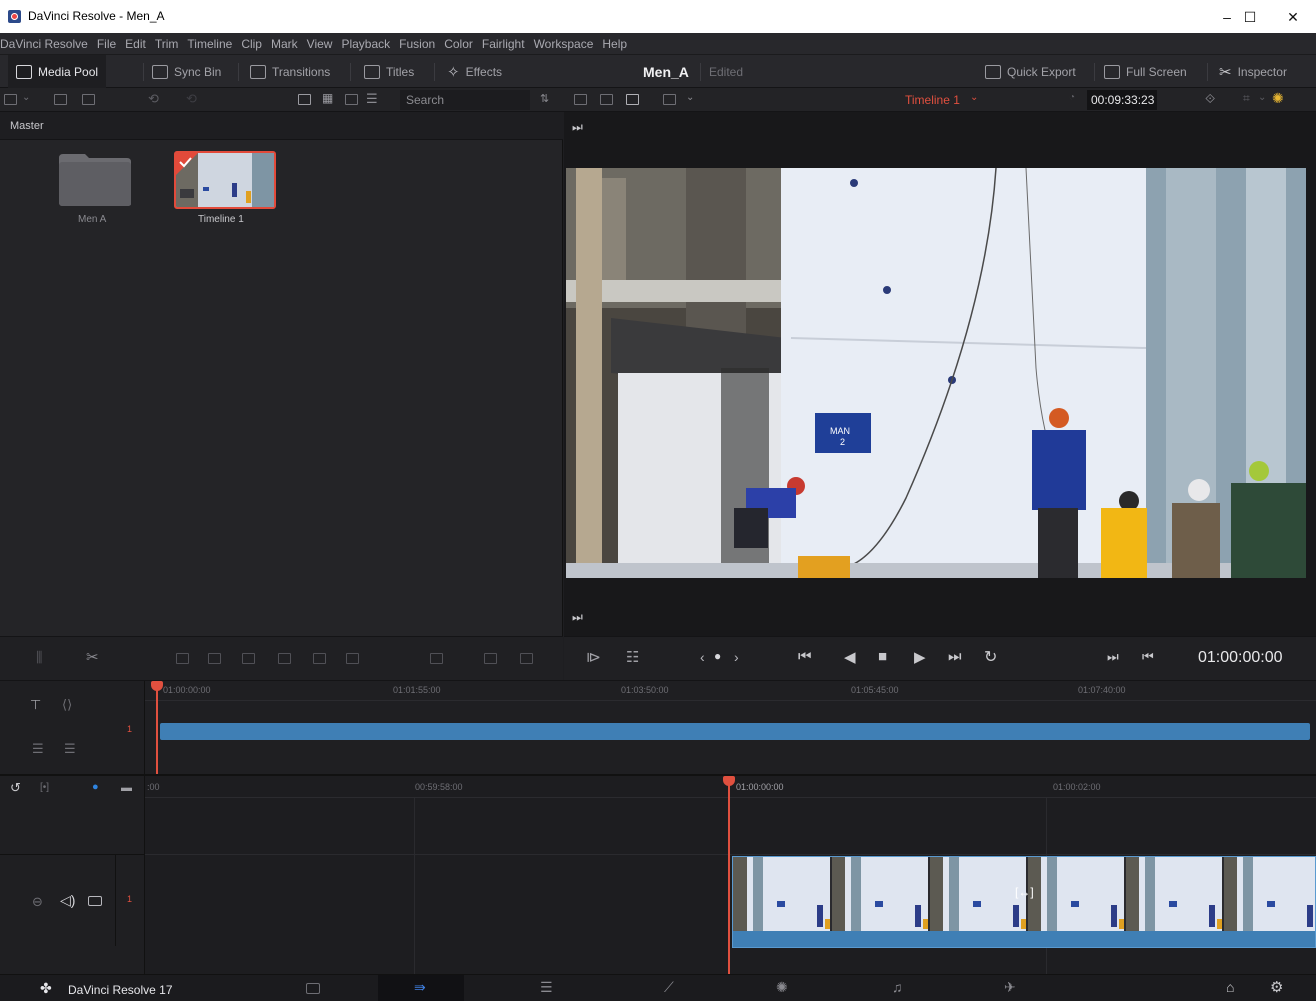 The height and width of the screenshot is (1001, 1316). Describe the element at coordinates (1010, 987) in the screenshot. I see `deliver-page-icon: ✈` at that location.